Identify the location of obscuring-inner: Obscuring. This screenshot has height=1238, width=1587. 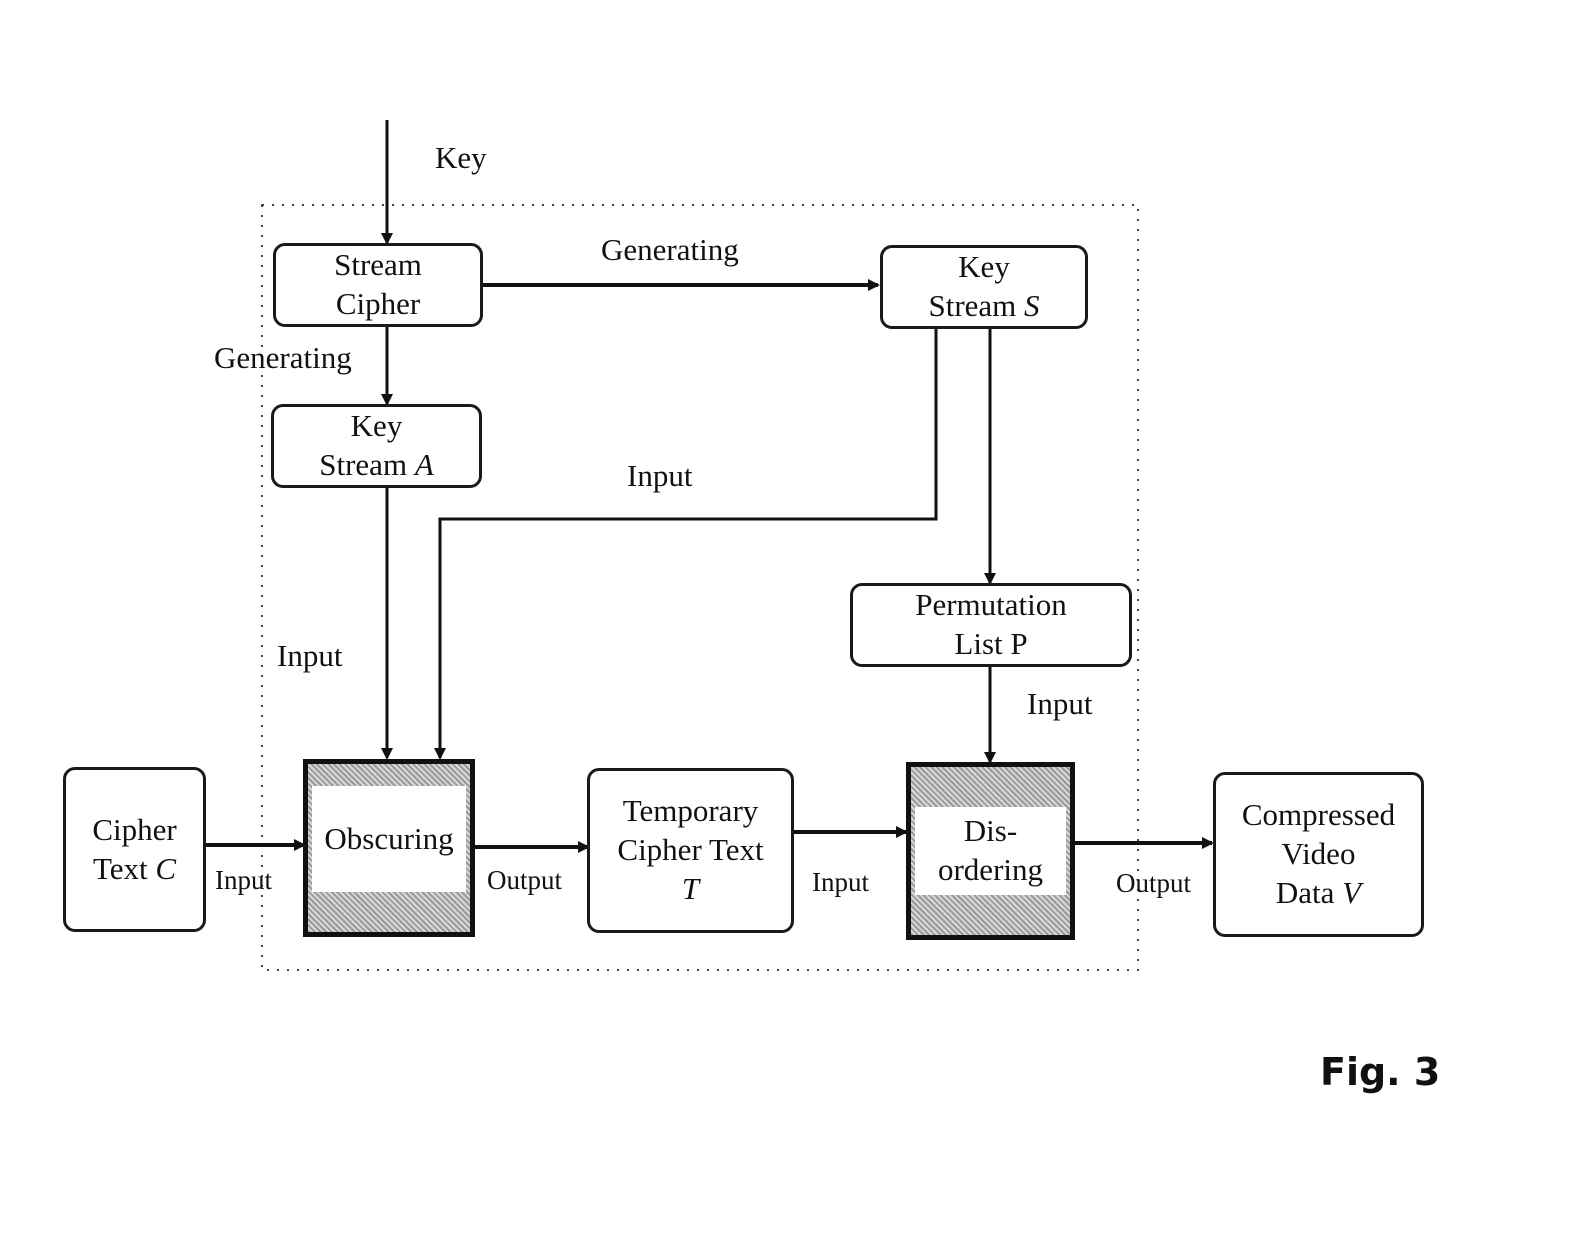
(389, 839).